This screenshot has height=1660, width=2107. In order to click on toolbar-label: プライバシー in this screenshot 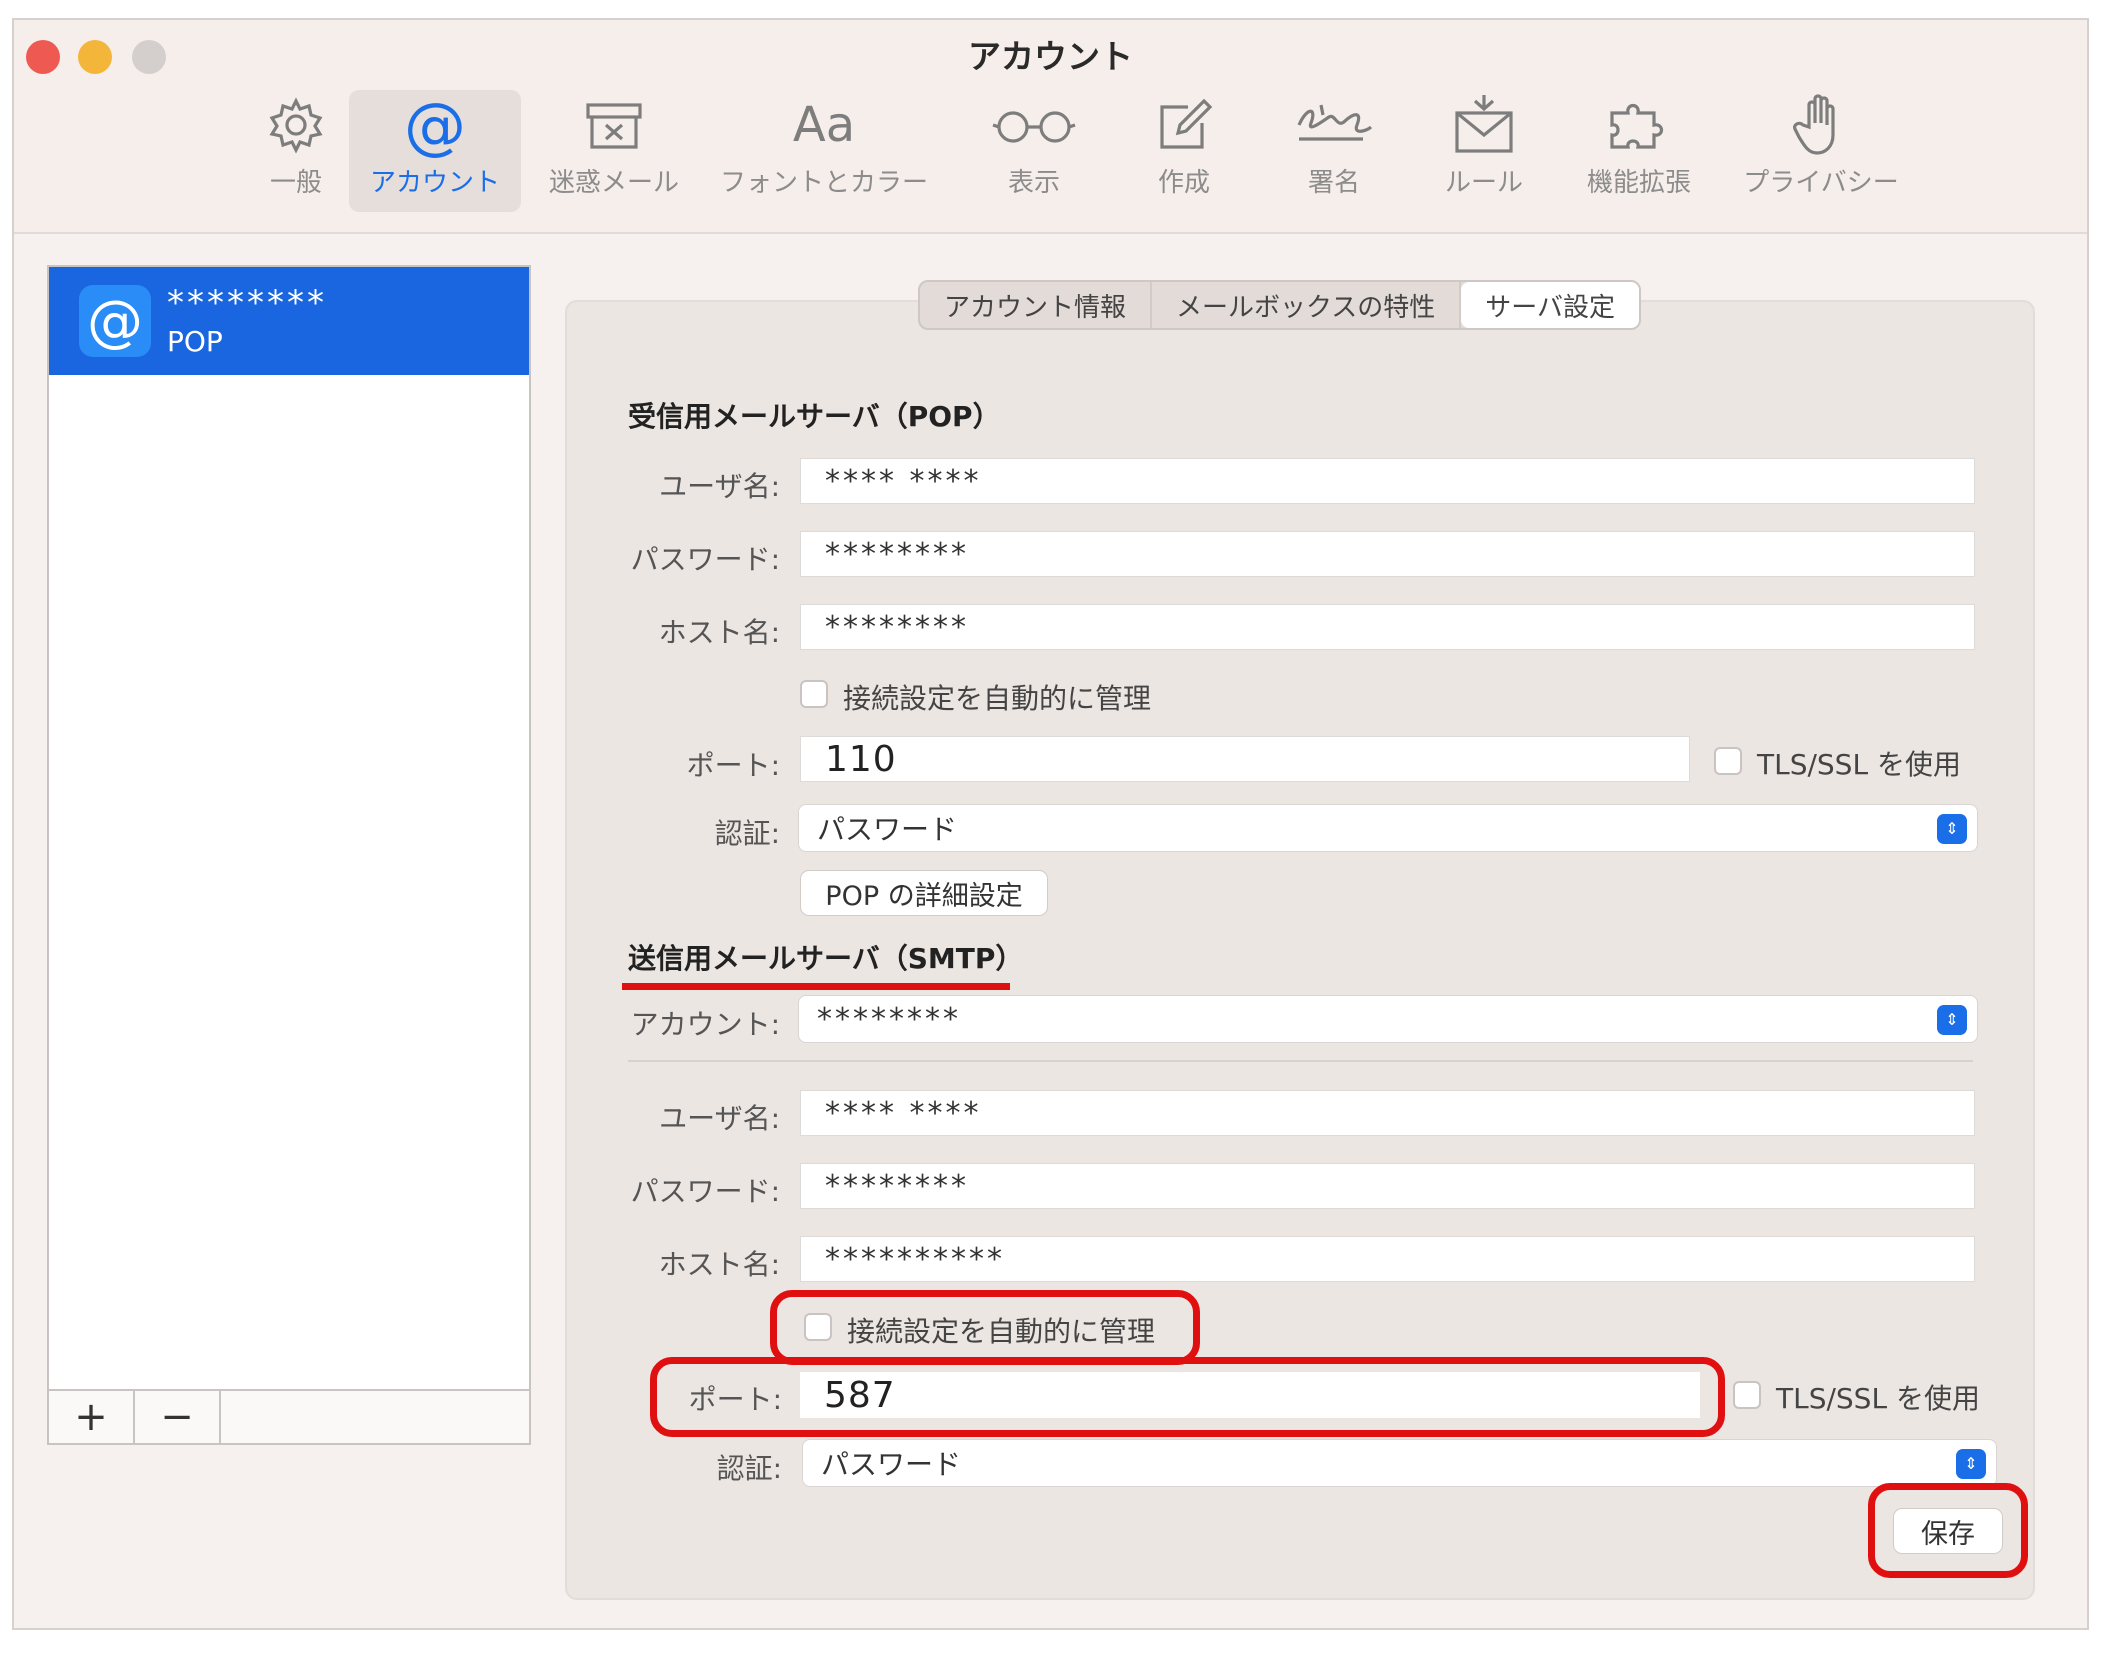, I will do `click(1821, 183)`.